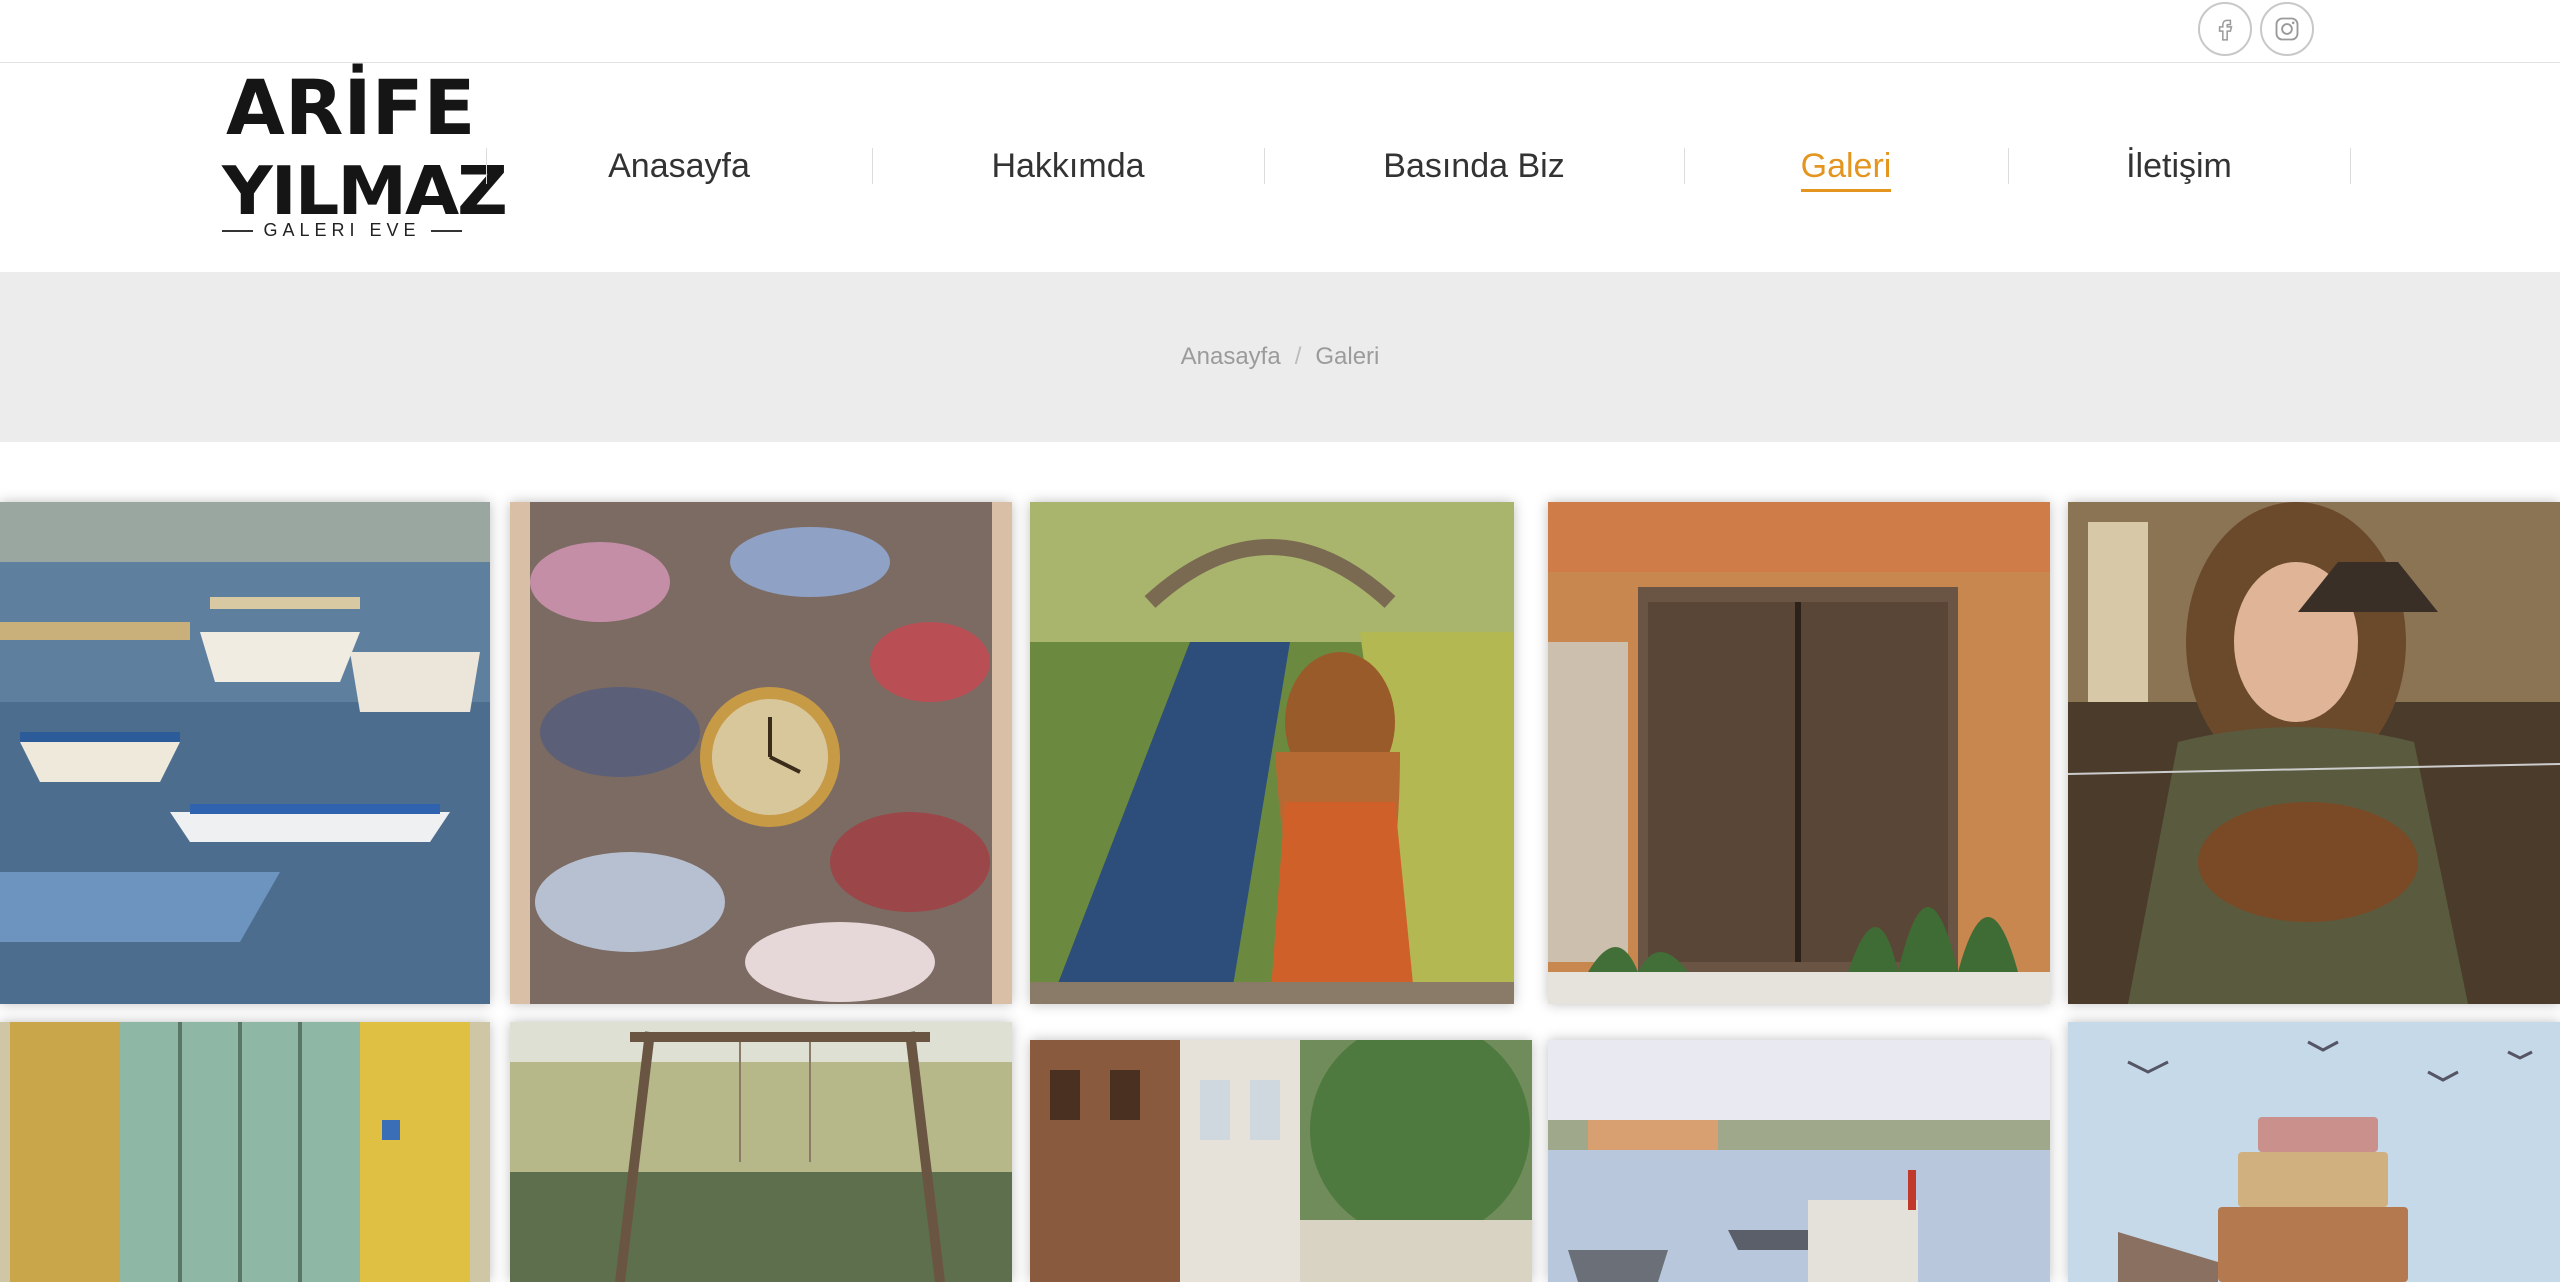 The height and width of the screenshot is (1282, 2560). I want to click on facebook-icon, so click(2225, 29).